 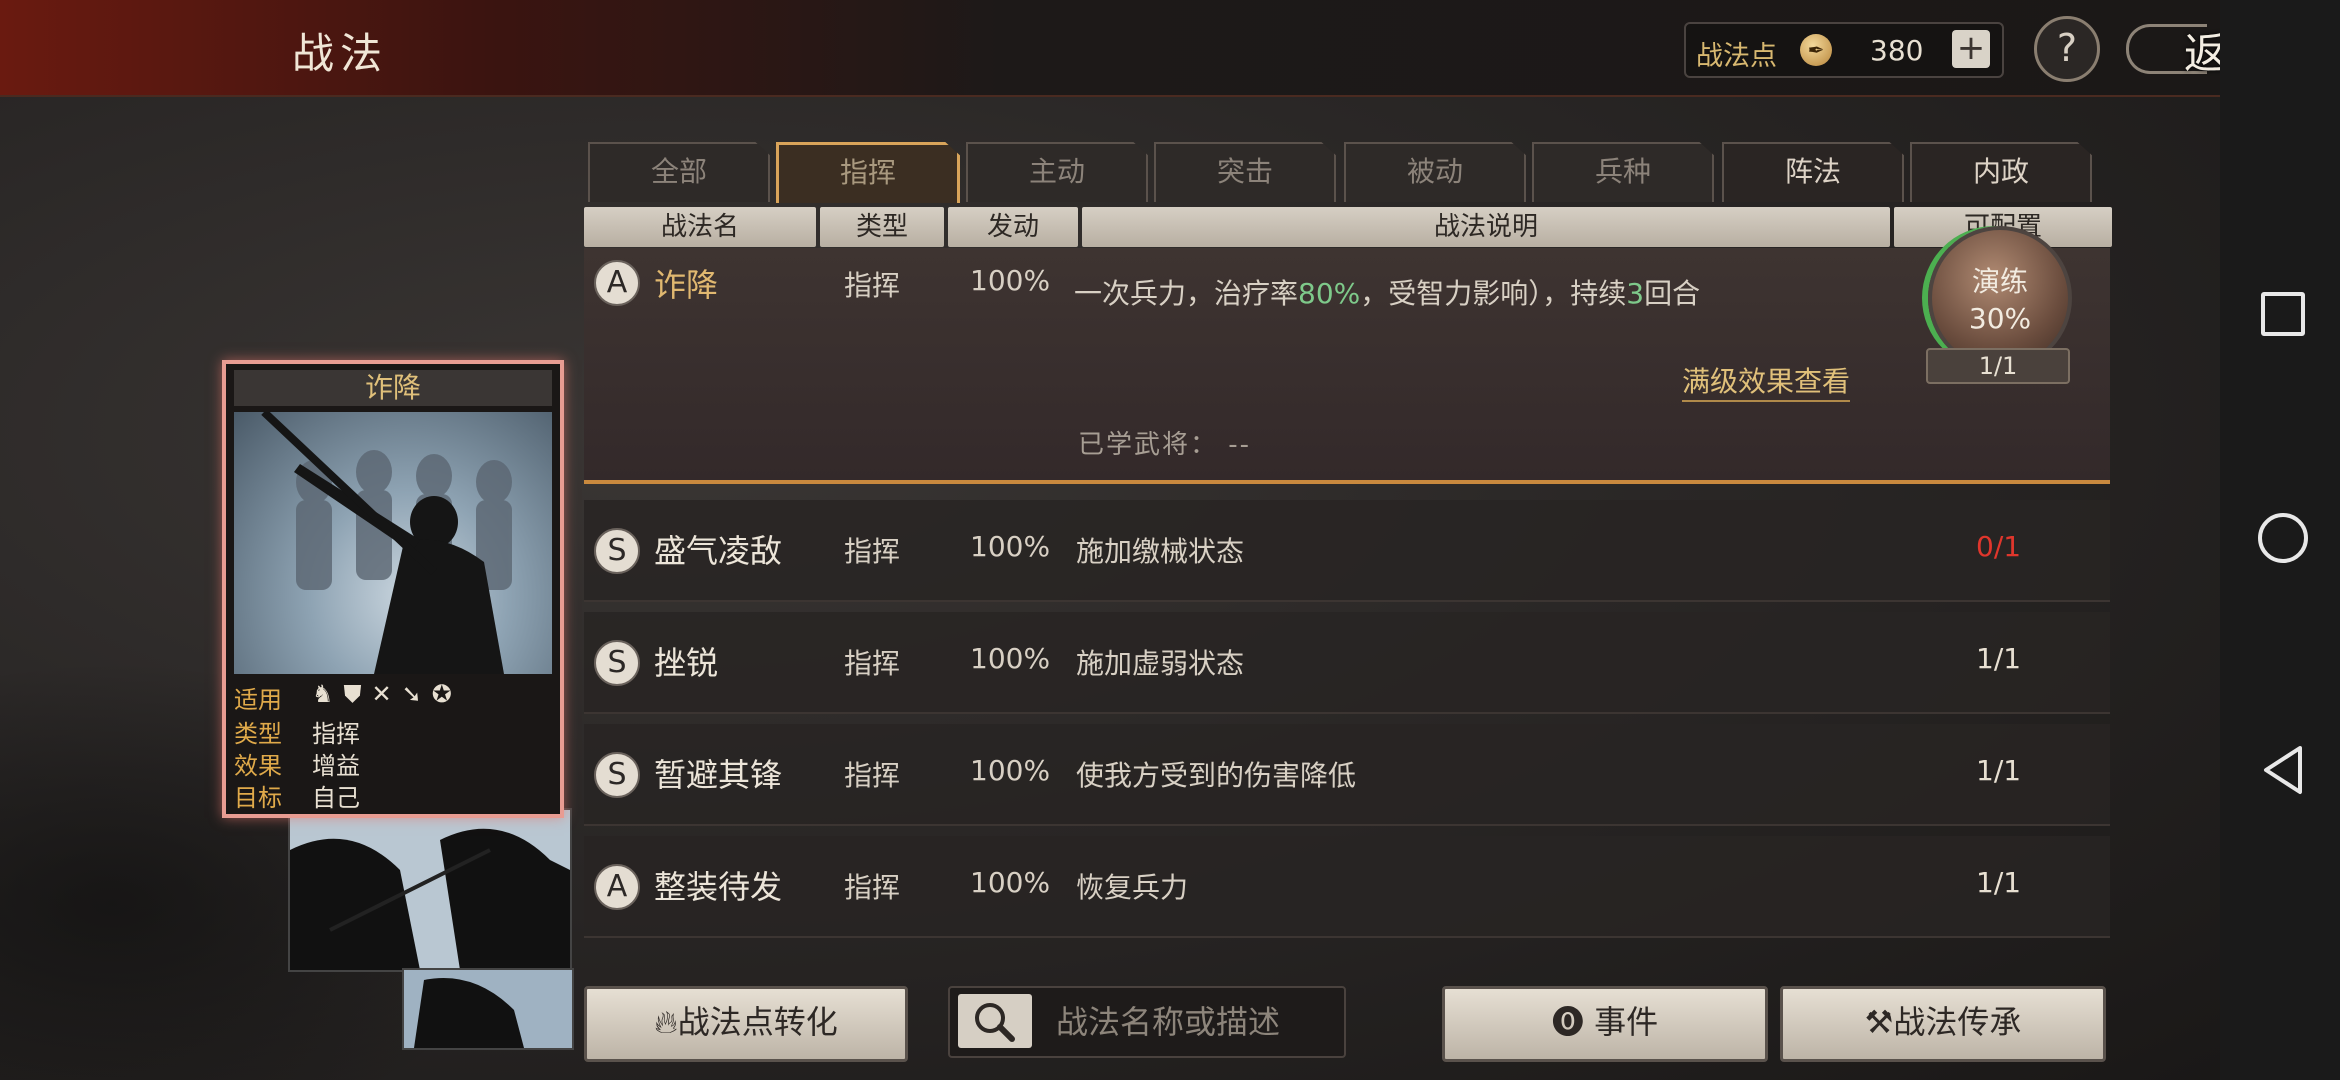 I want to click on skill-name: 诈降, so click(x=686, y=285).